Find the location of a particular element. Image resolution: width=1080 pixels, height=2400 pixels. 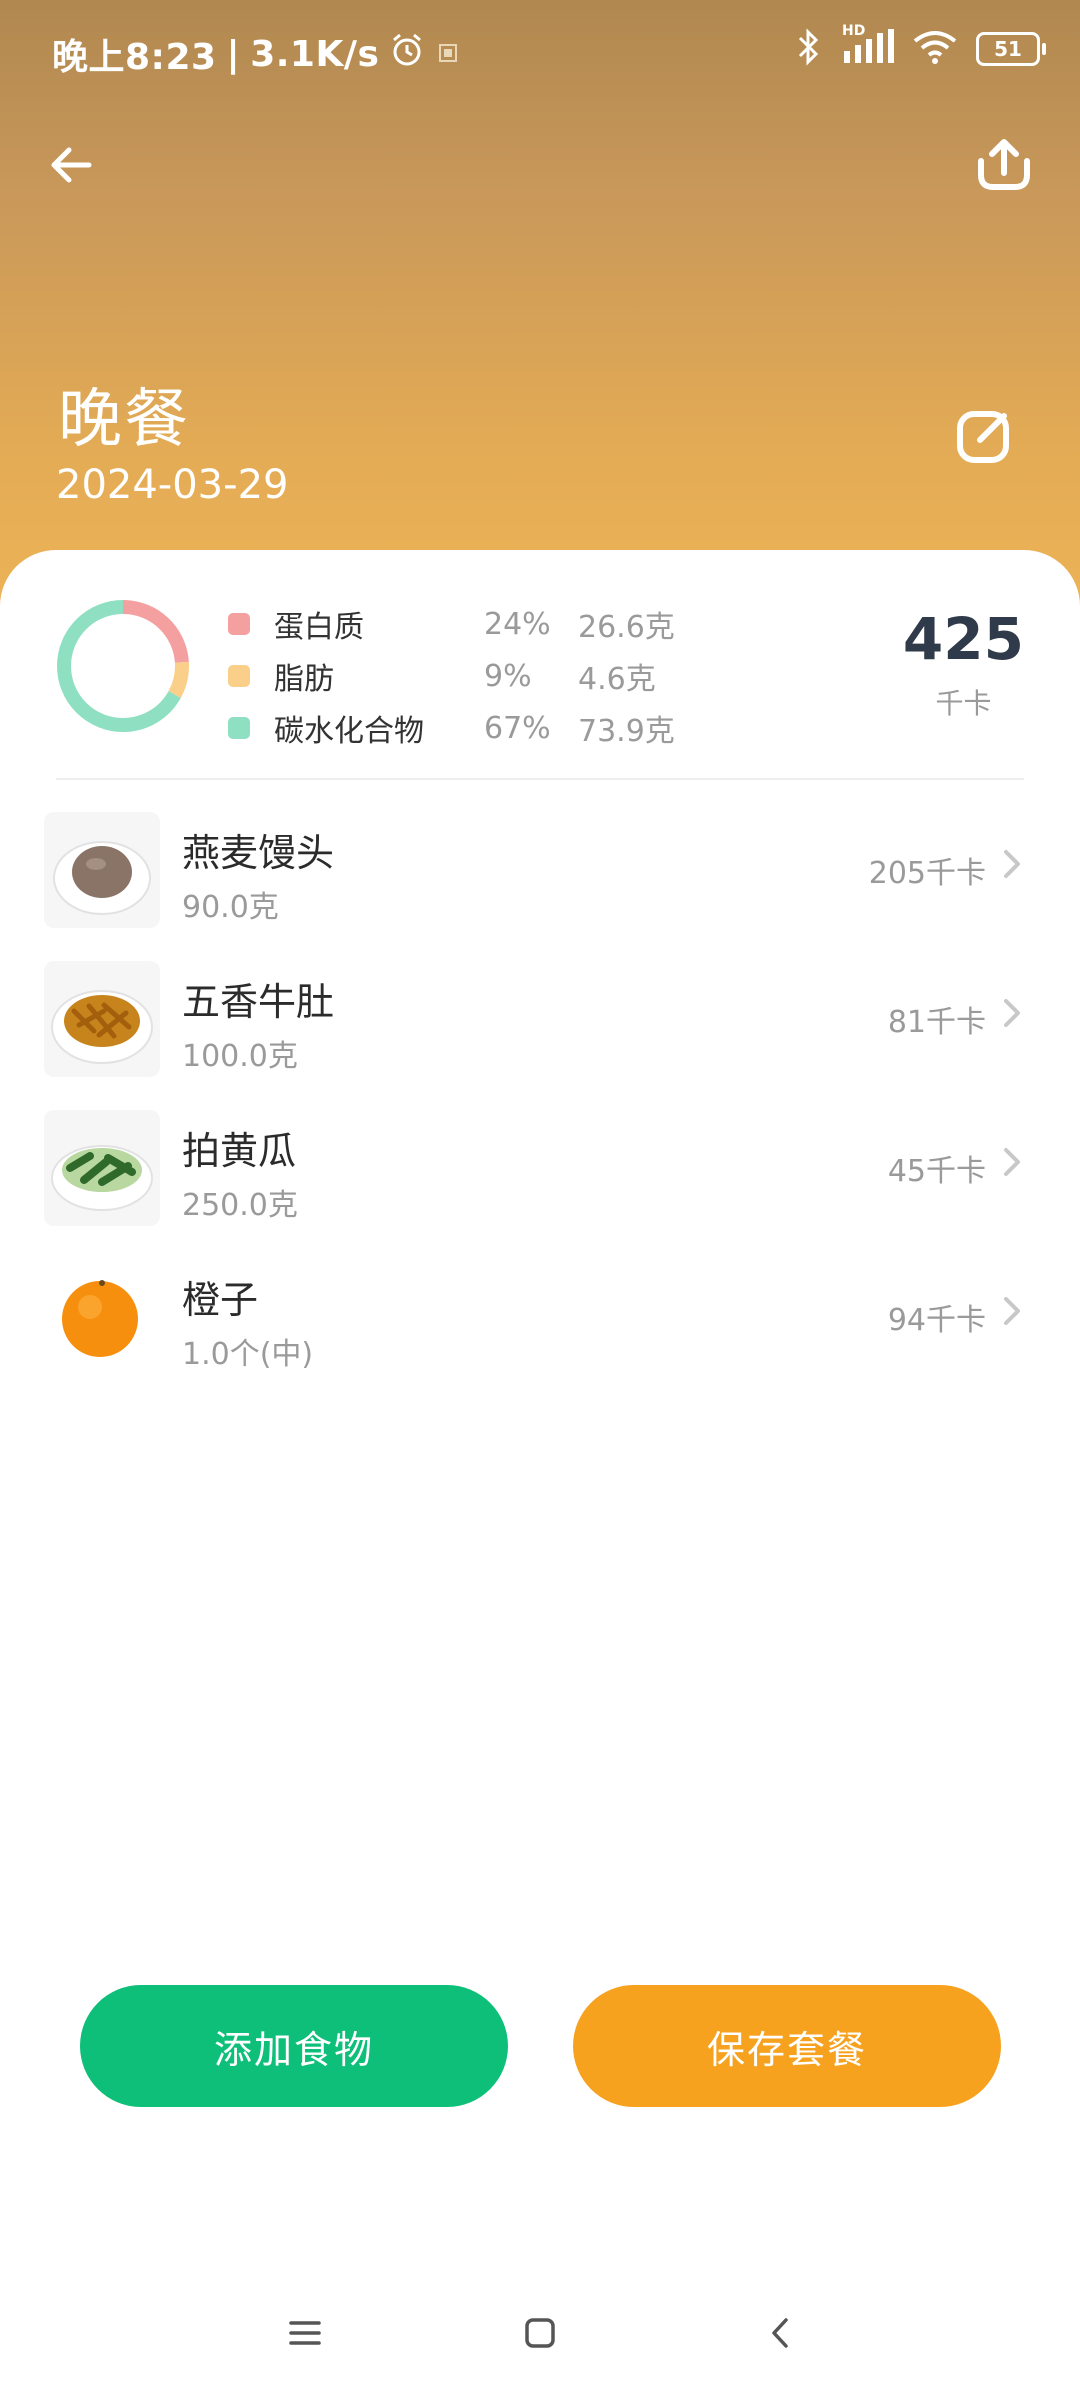

legend-grams: 4.6克 is located at coordinates (617, 679).